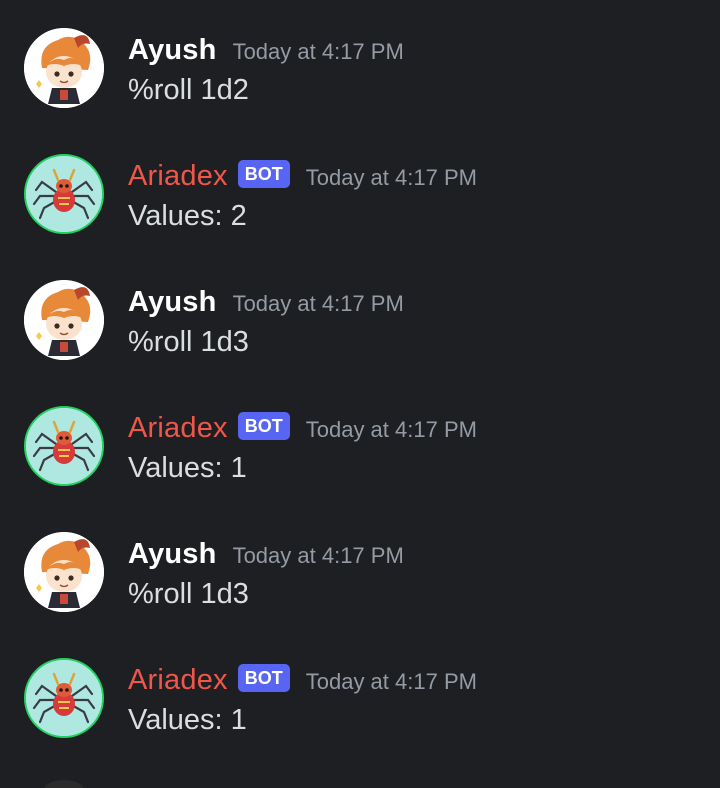 This screenshot has height=788, width=720. I want to click on chat-message: Ariadex BOT Today at 4:17 PM Values: 2, so click(360, 181).